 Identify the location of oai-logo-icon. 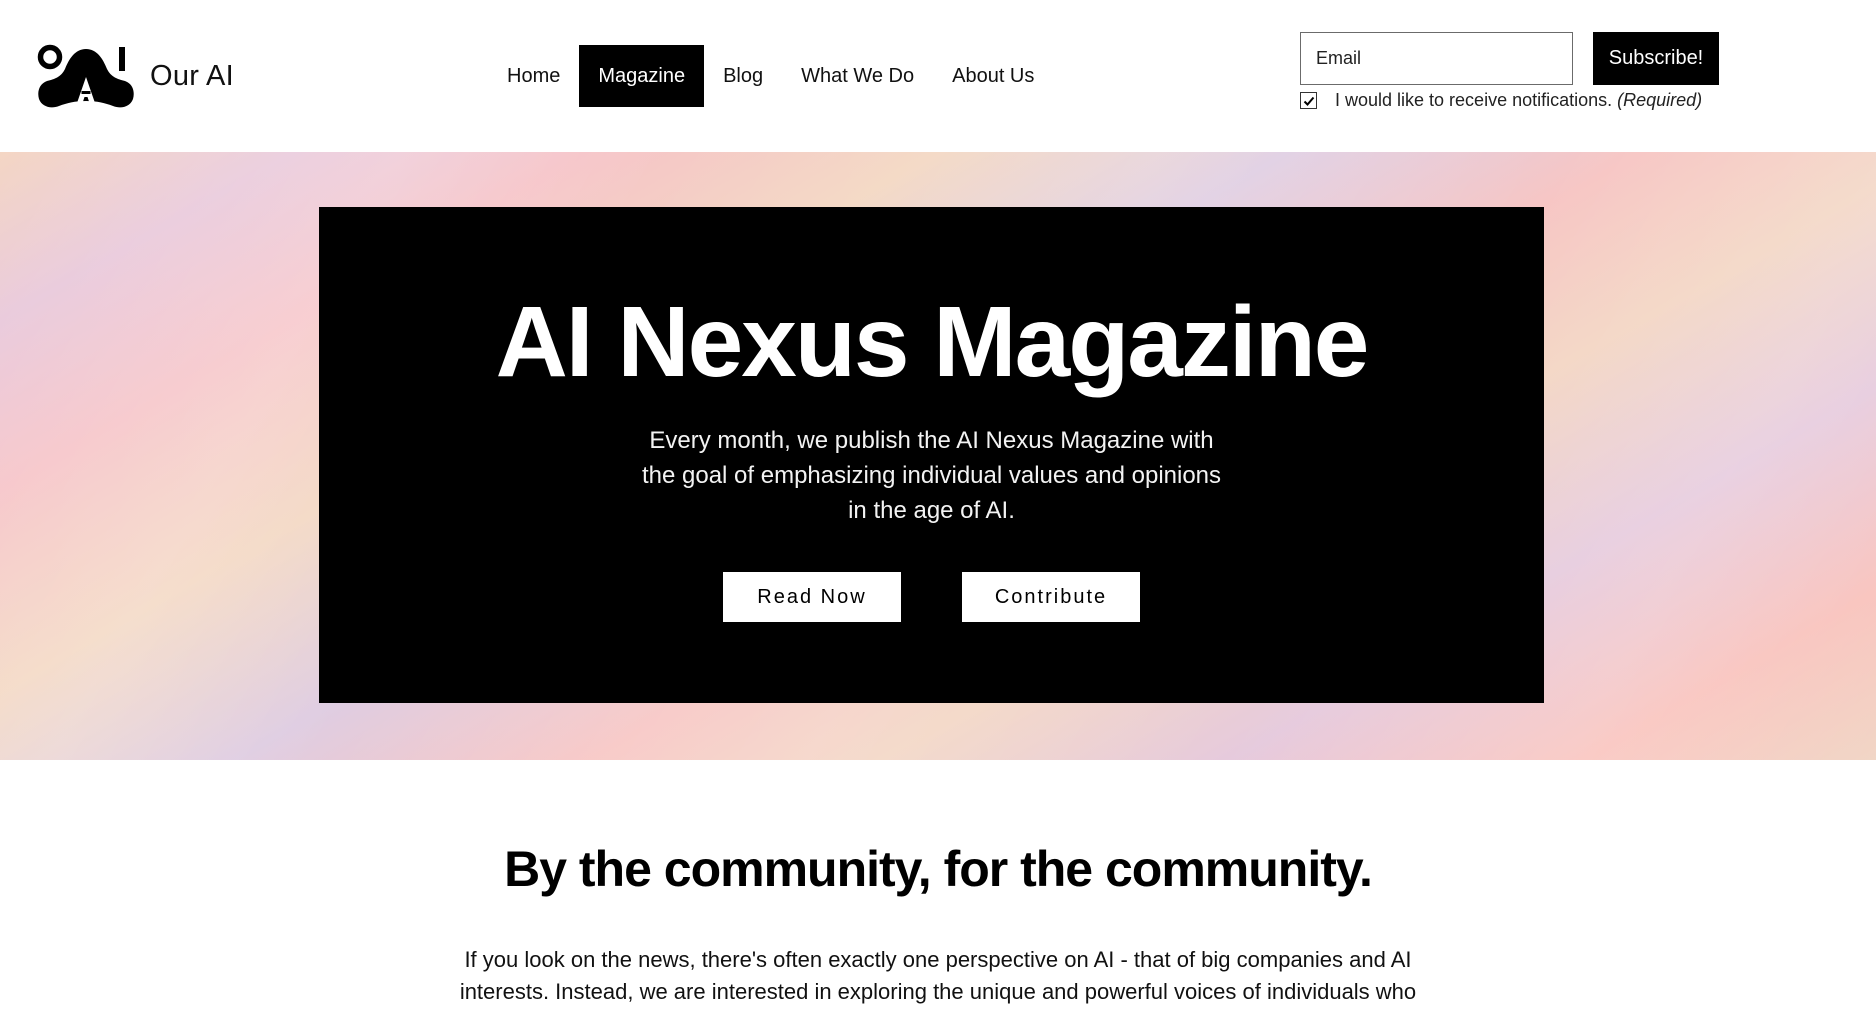
(85, 76).